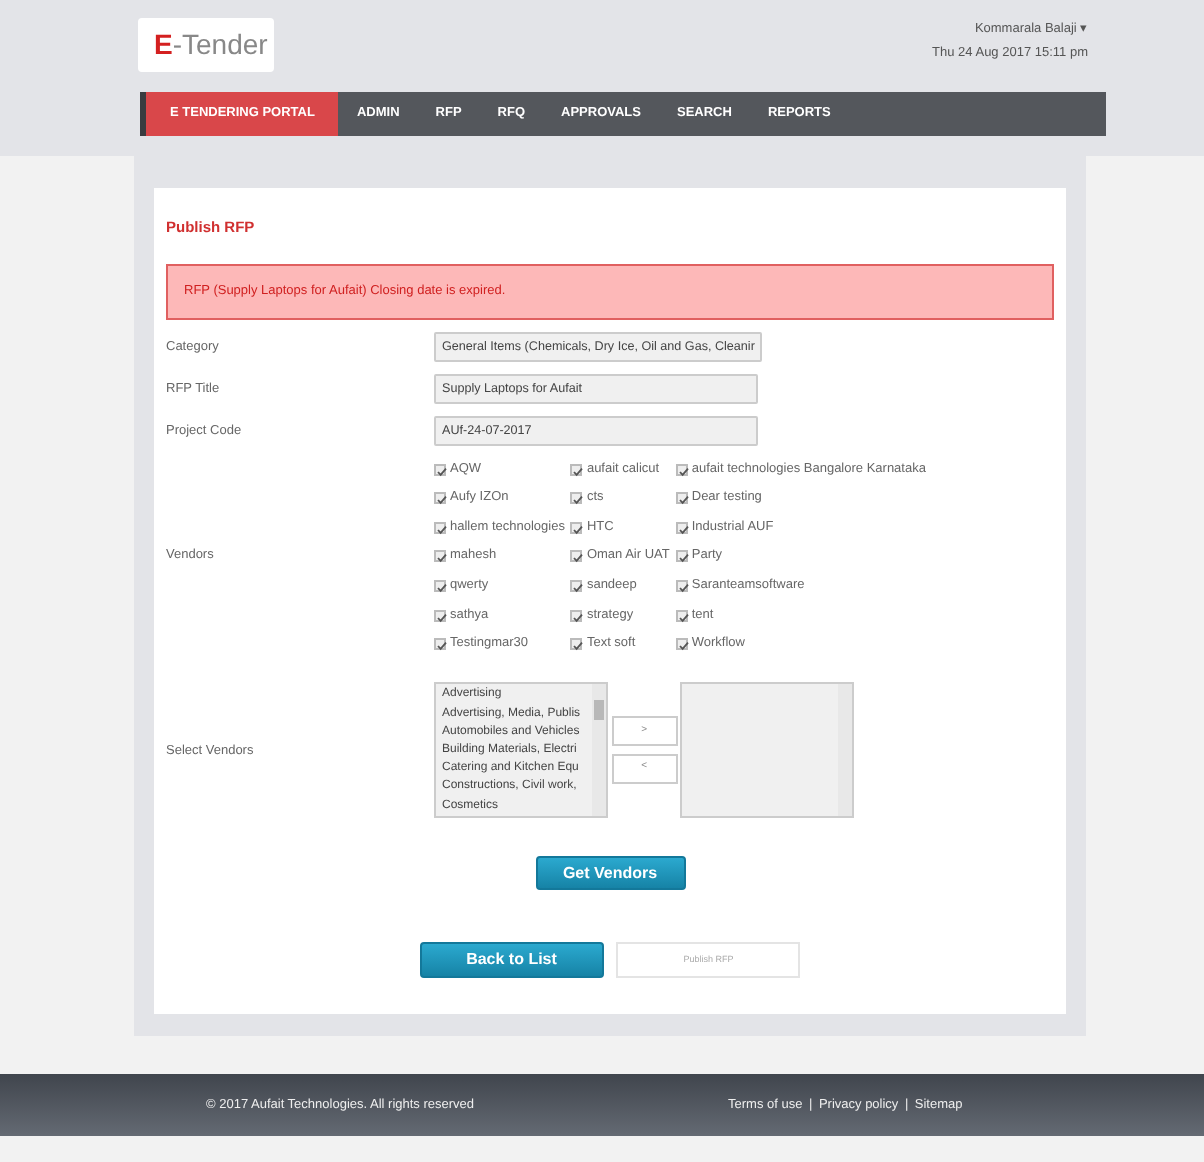 Image resolution: width=1204 pixels, height=1162 pixels. Describe the element at coordinates (206, 45) in the screenshot. I see `logo: E-Tender` at that location.